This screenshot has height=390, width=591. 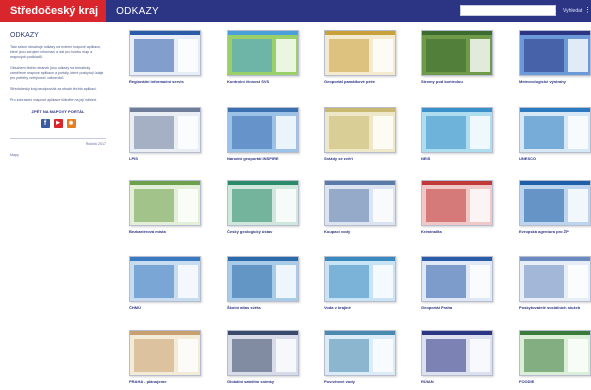 I want to click on link-label: Kontrolní činnost SVS, so click(x=263, y=81).